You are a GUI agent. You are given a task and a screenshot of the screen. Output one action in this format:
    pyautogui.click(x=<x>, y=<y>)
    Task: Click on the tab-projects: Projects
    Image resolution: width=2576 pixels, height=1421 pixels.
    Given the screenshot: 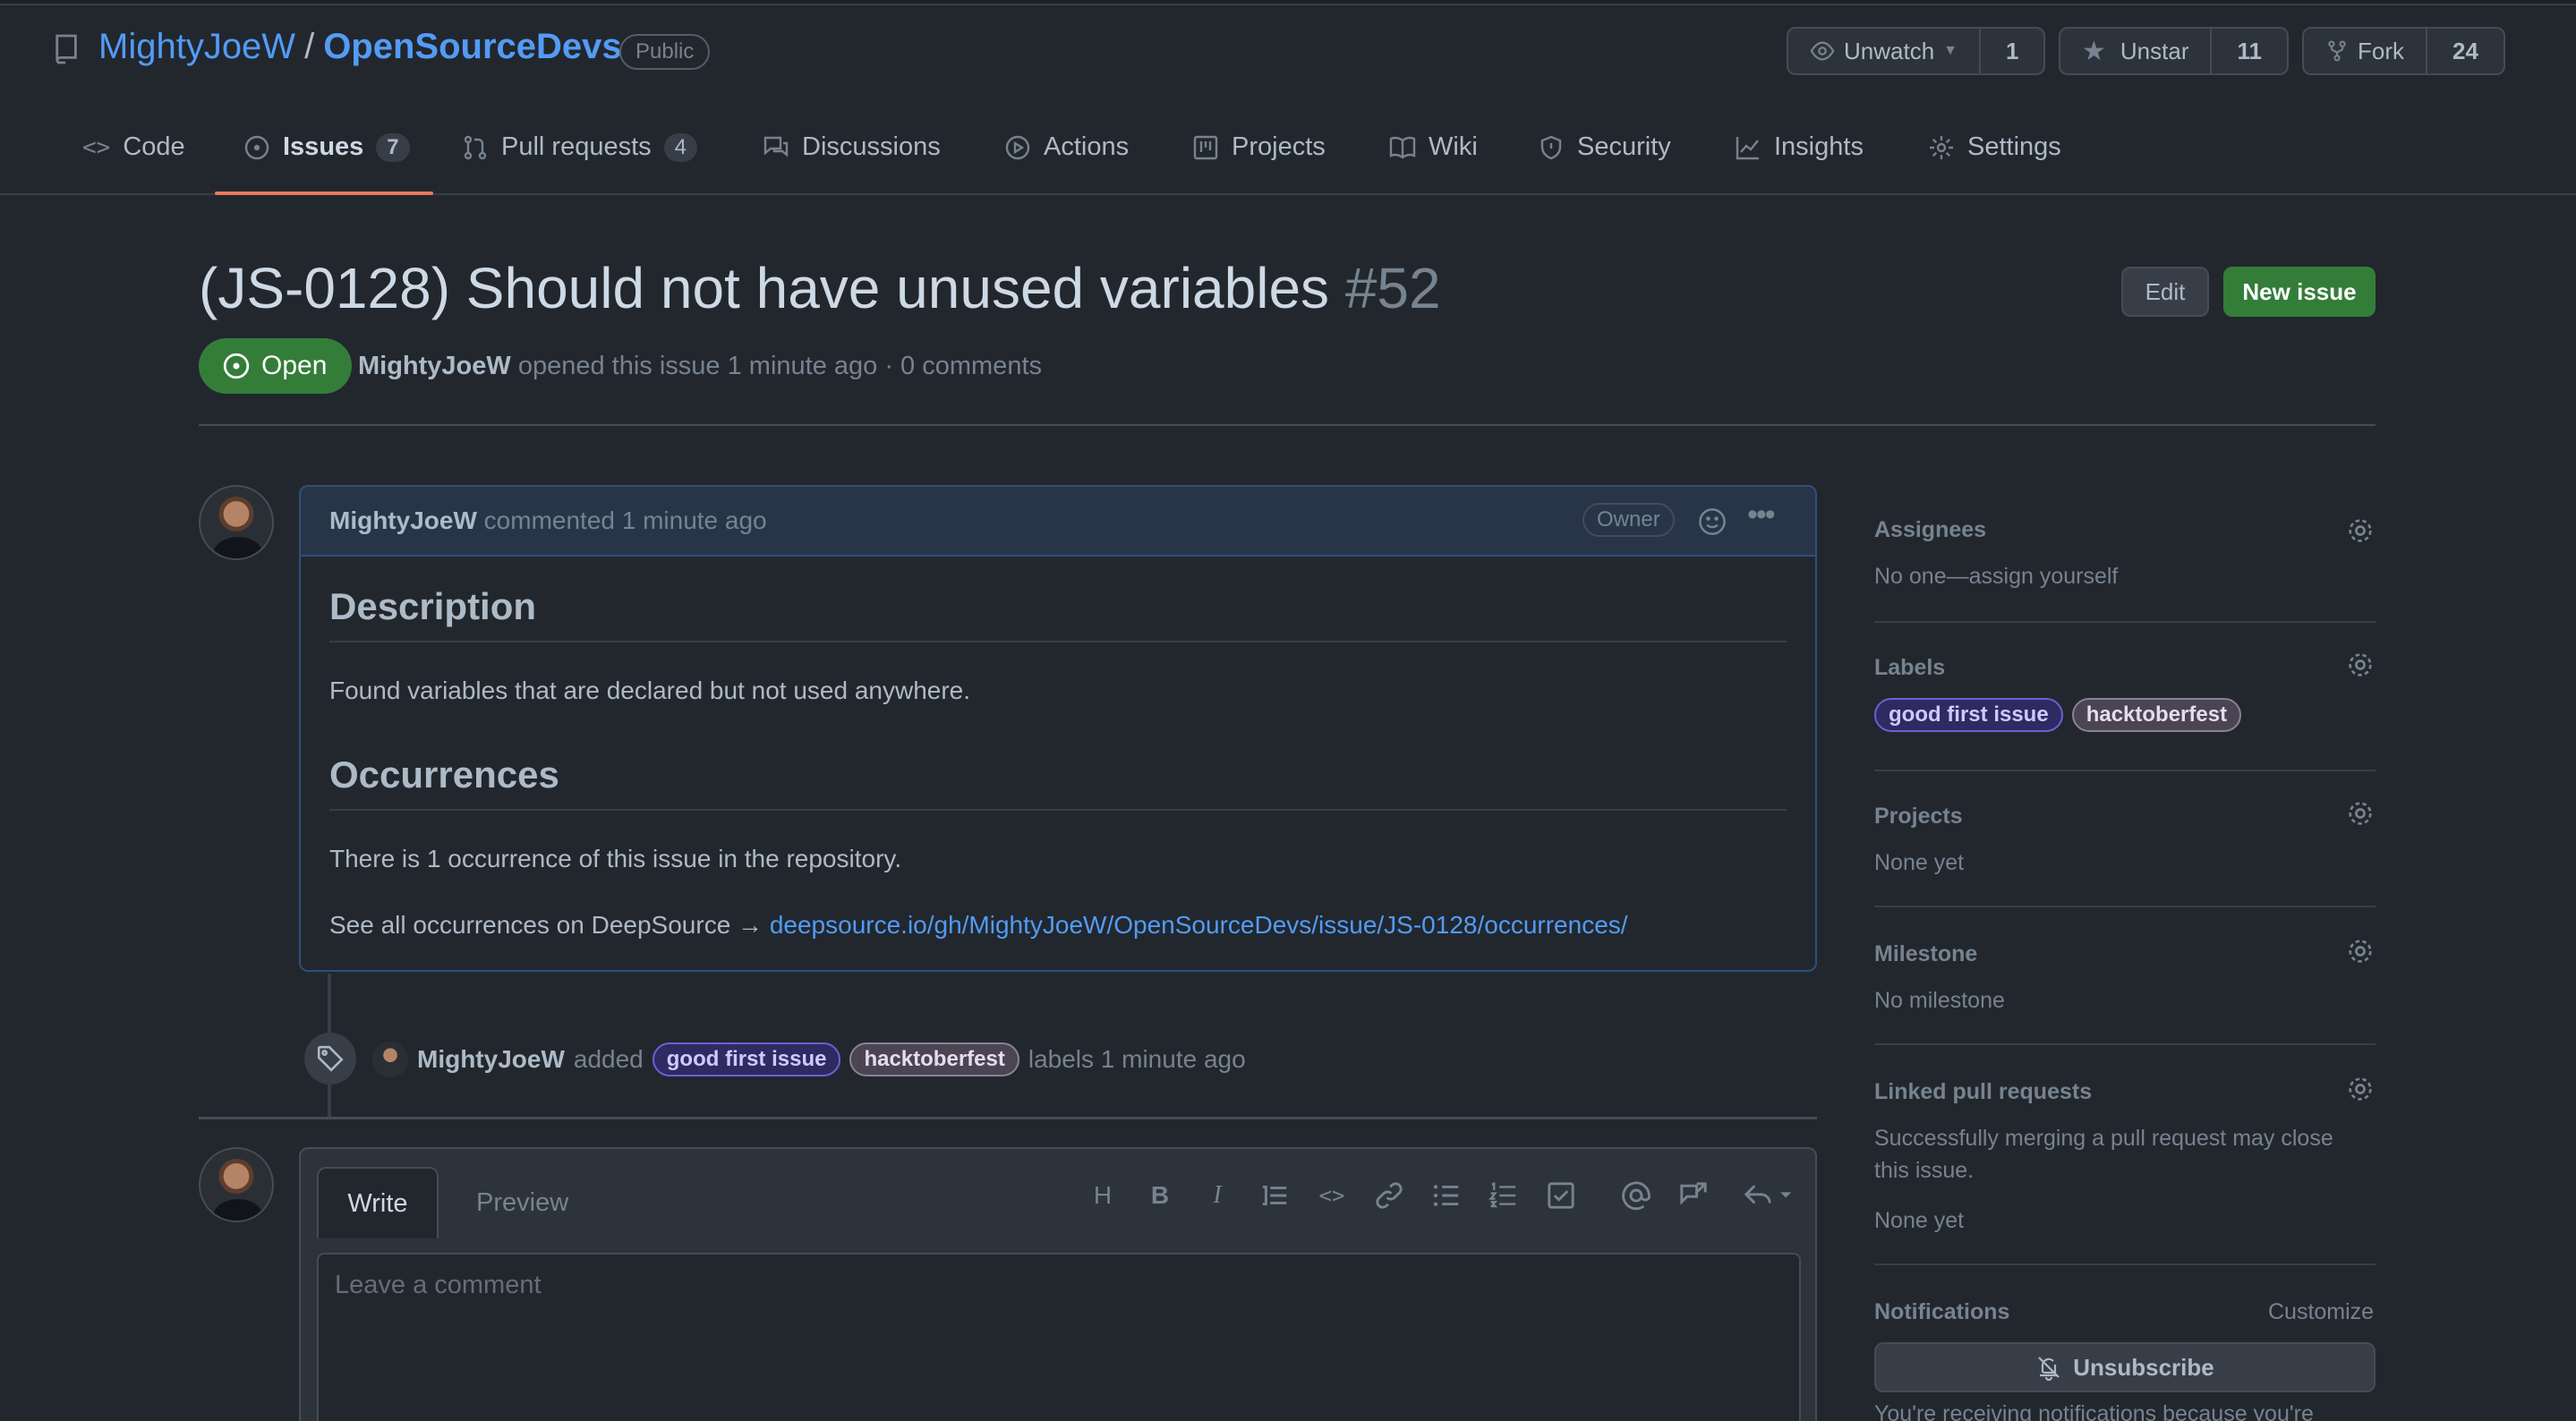 What is the action you would take?
    pyautogui.click(x=1259, y=147)
    